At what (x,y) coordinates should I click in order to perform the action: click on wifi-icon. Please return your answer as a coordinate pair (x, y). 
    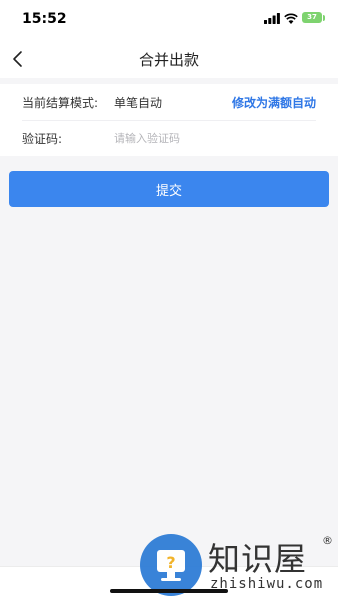
    Looking at the image, I should click on (291, 18).